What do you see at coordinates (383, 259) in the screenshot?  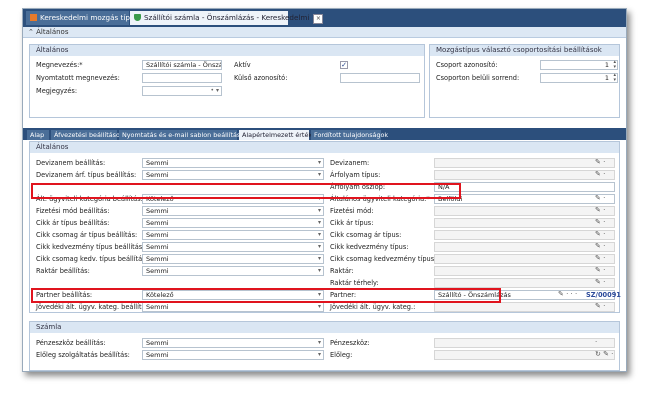 I see `value-label: Cikk csomag kedvezmény típus:` at bounding box center [383, 259].